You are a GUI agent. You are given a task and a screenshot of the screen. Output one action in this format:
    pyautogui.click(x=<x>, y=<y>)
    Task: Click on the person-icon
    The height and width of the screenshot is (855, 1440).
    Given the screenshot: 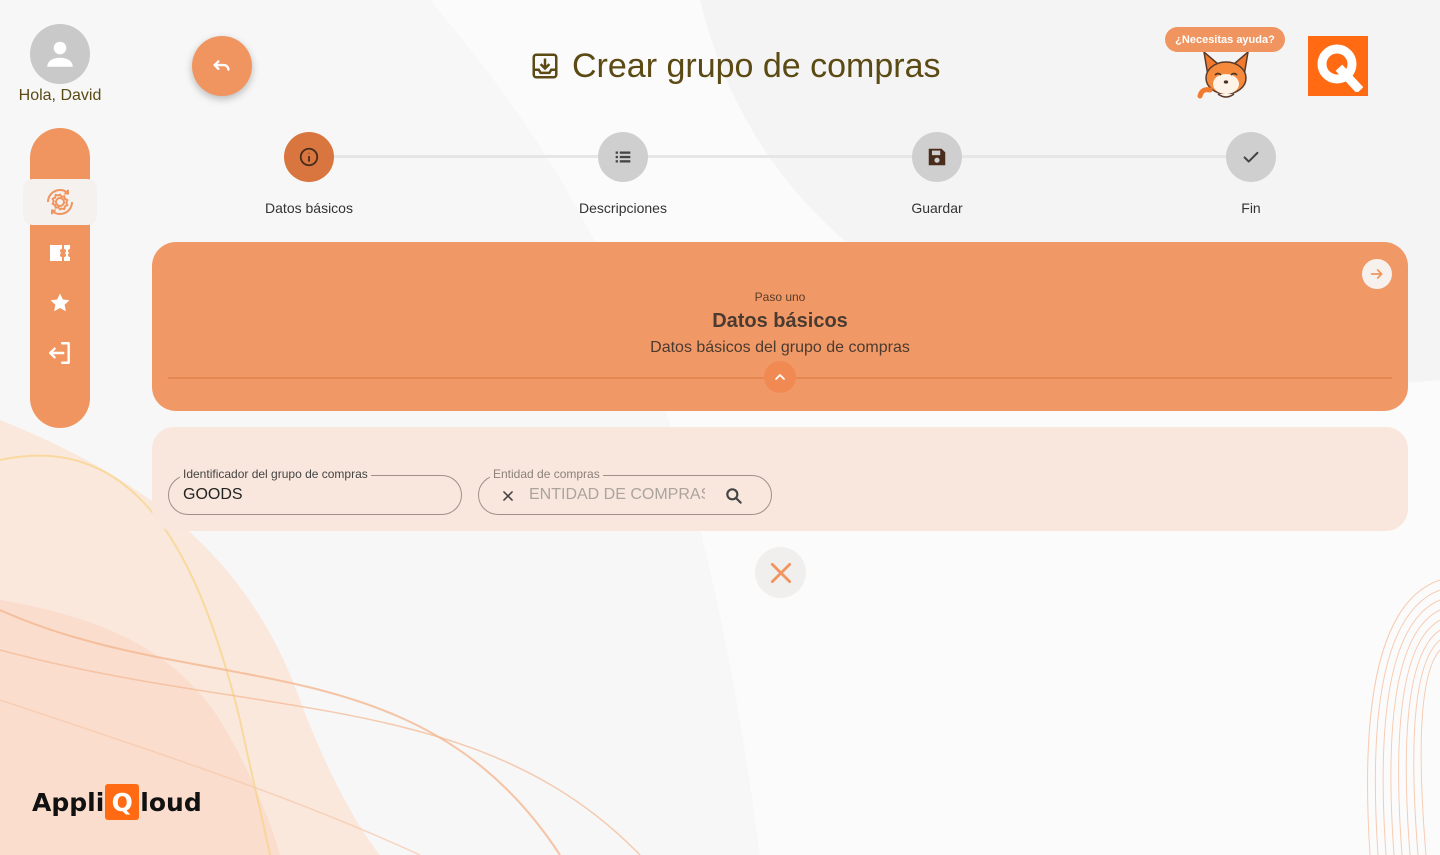 What is the action you would take?
    pyautogui.click(x=60, y=54)
    